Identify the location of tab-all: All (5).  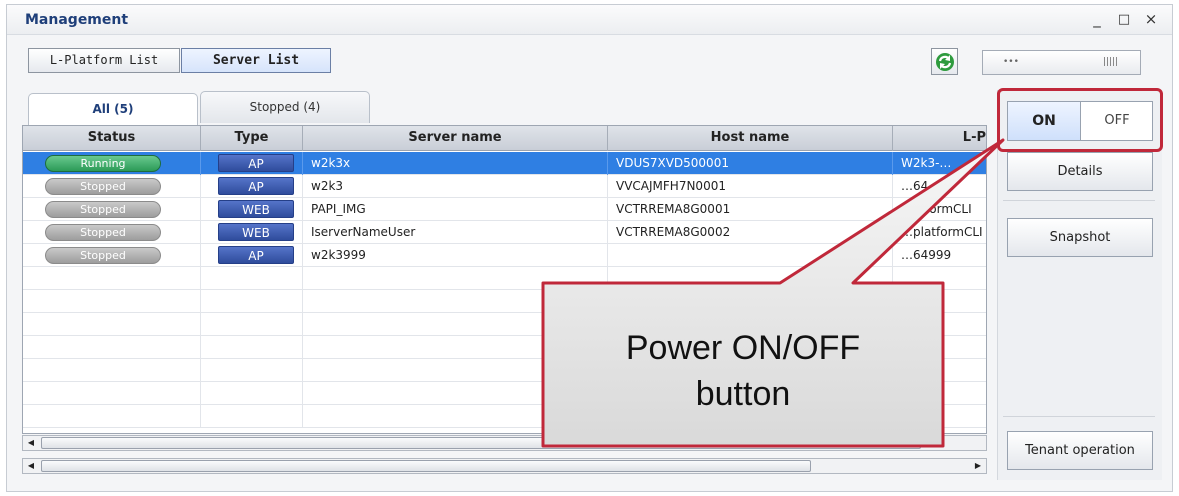
(113, 109).